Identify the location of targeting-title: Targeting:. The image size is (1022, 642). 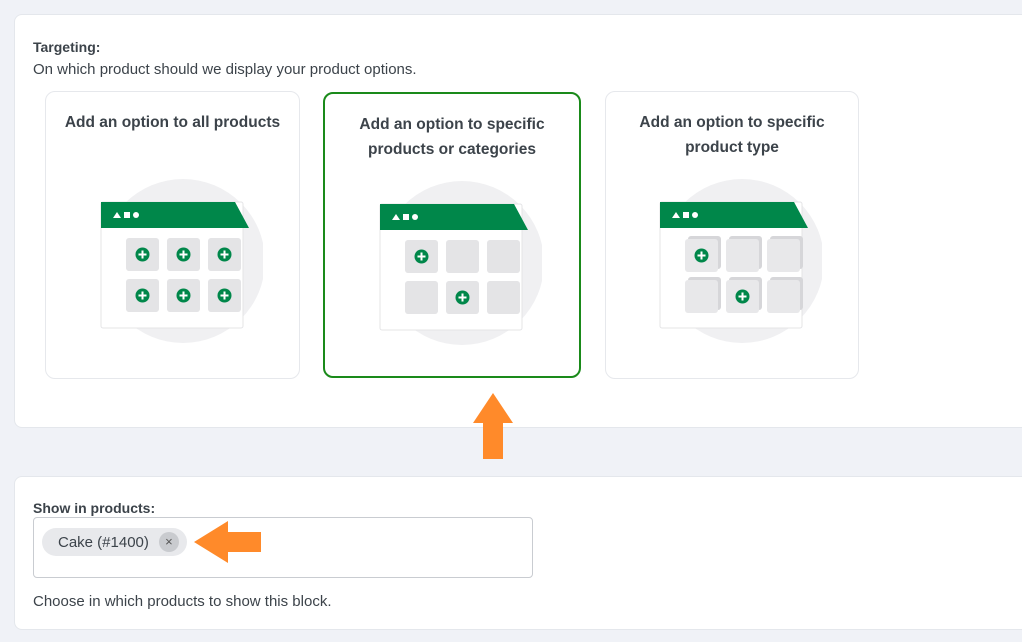
(67, 47).